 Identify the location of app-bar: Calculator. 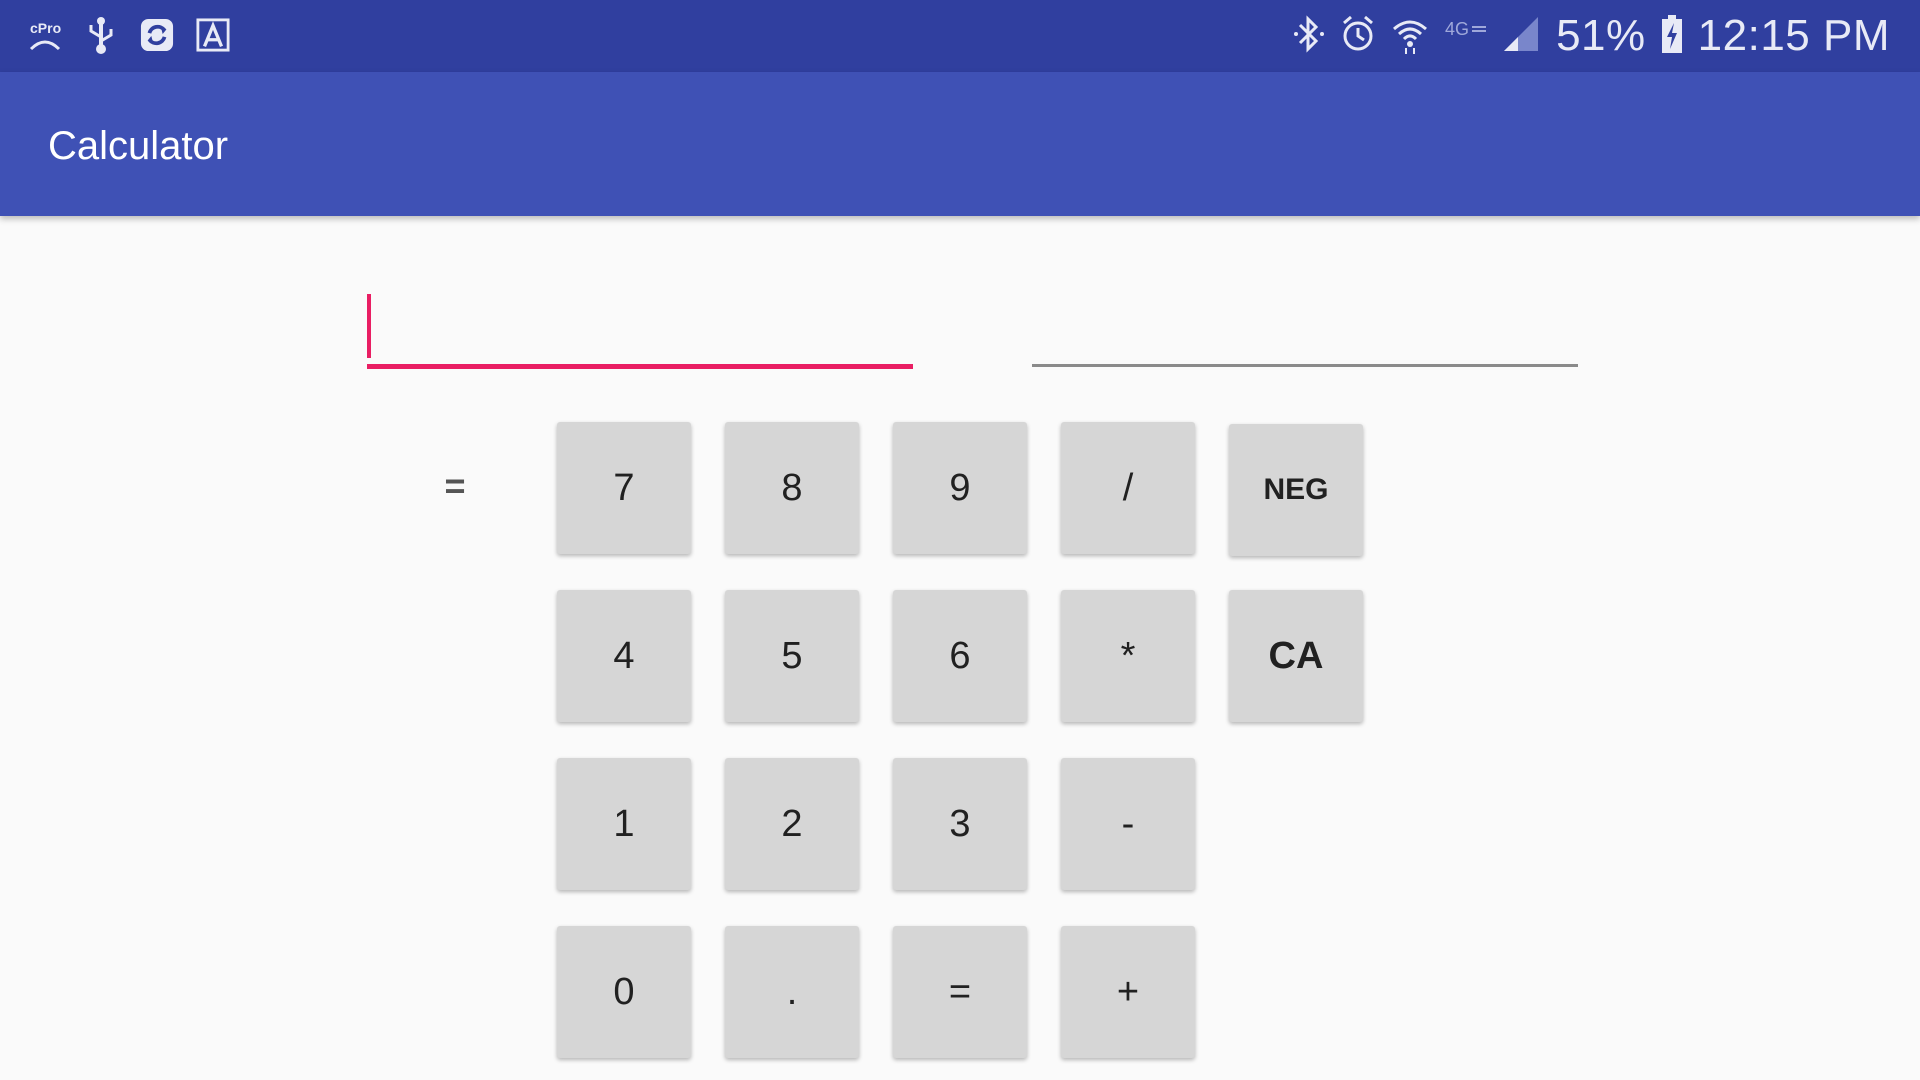
(960, 144).